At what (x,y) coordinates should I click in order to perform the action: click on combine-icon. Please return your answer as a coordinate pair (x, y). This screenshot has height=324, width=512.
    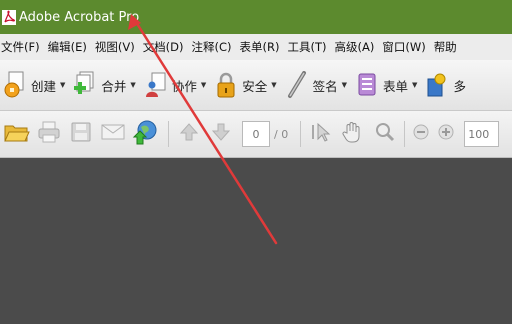
    Looking at the image, I should click on (85, 85).